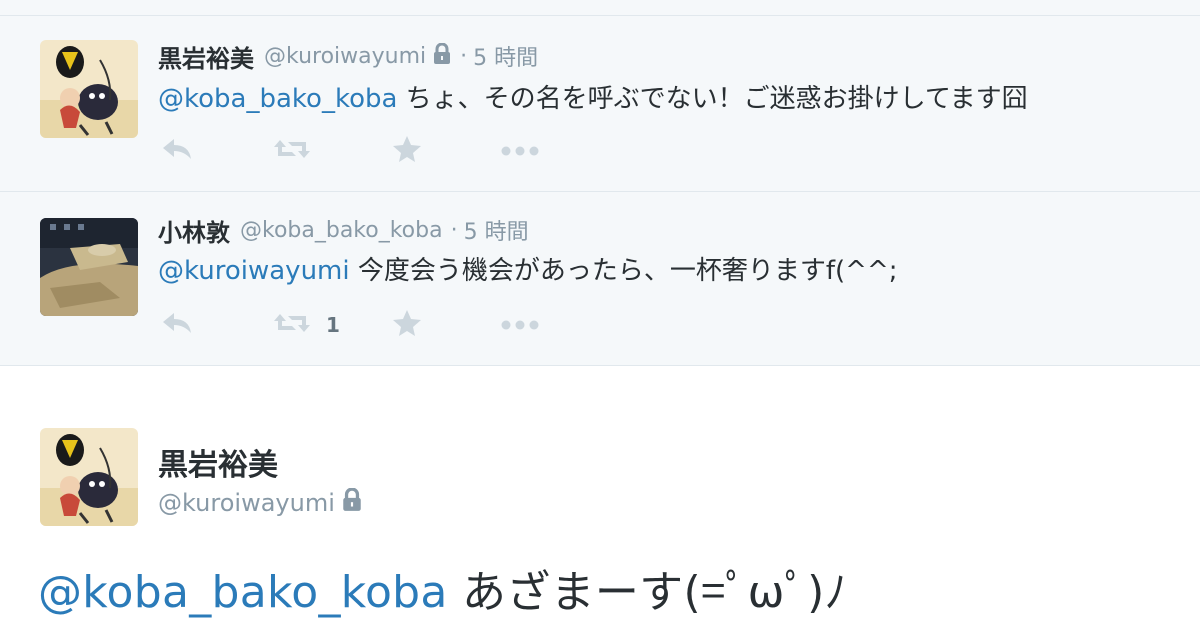 The width and height of the screenshot is (1200, 630). I want to click on tweet-text: @kuroiwayumi 今度会う機会があったら、一杯奢りますf(^^;, so click(528, 268).